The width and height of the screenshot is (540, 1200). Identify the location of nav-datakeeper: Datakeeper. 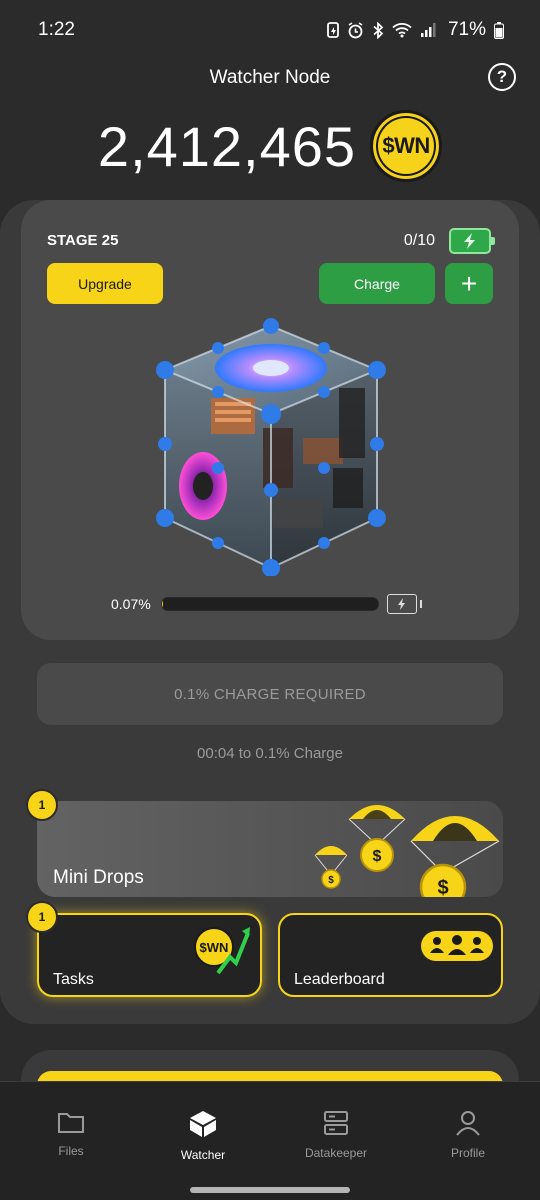
(336, 1135).